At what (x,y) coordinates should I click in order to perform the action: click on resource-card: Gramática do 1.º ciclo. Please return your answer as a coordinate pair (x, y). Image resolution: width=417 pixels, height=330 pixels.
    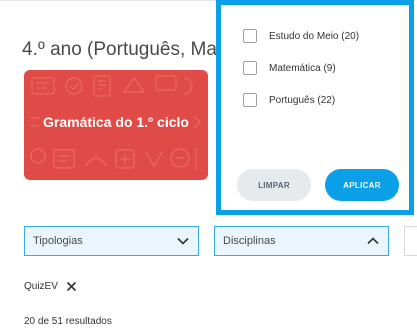
    Looking at the image, I should click on (116, 125).